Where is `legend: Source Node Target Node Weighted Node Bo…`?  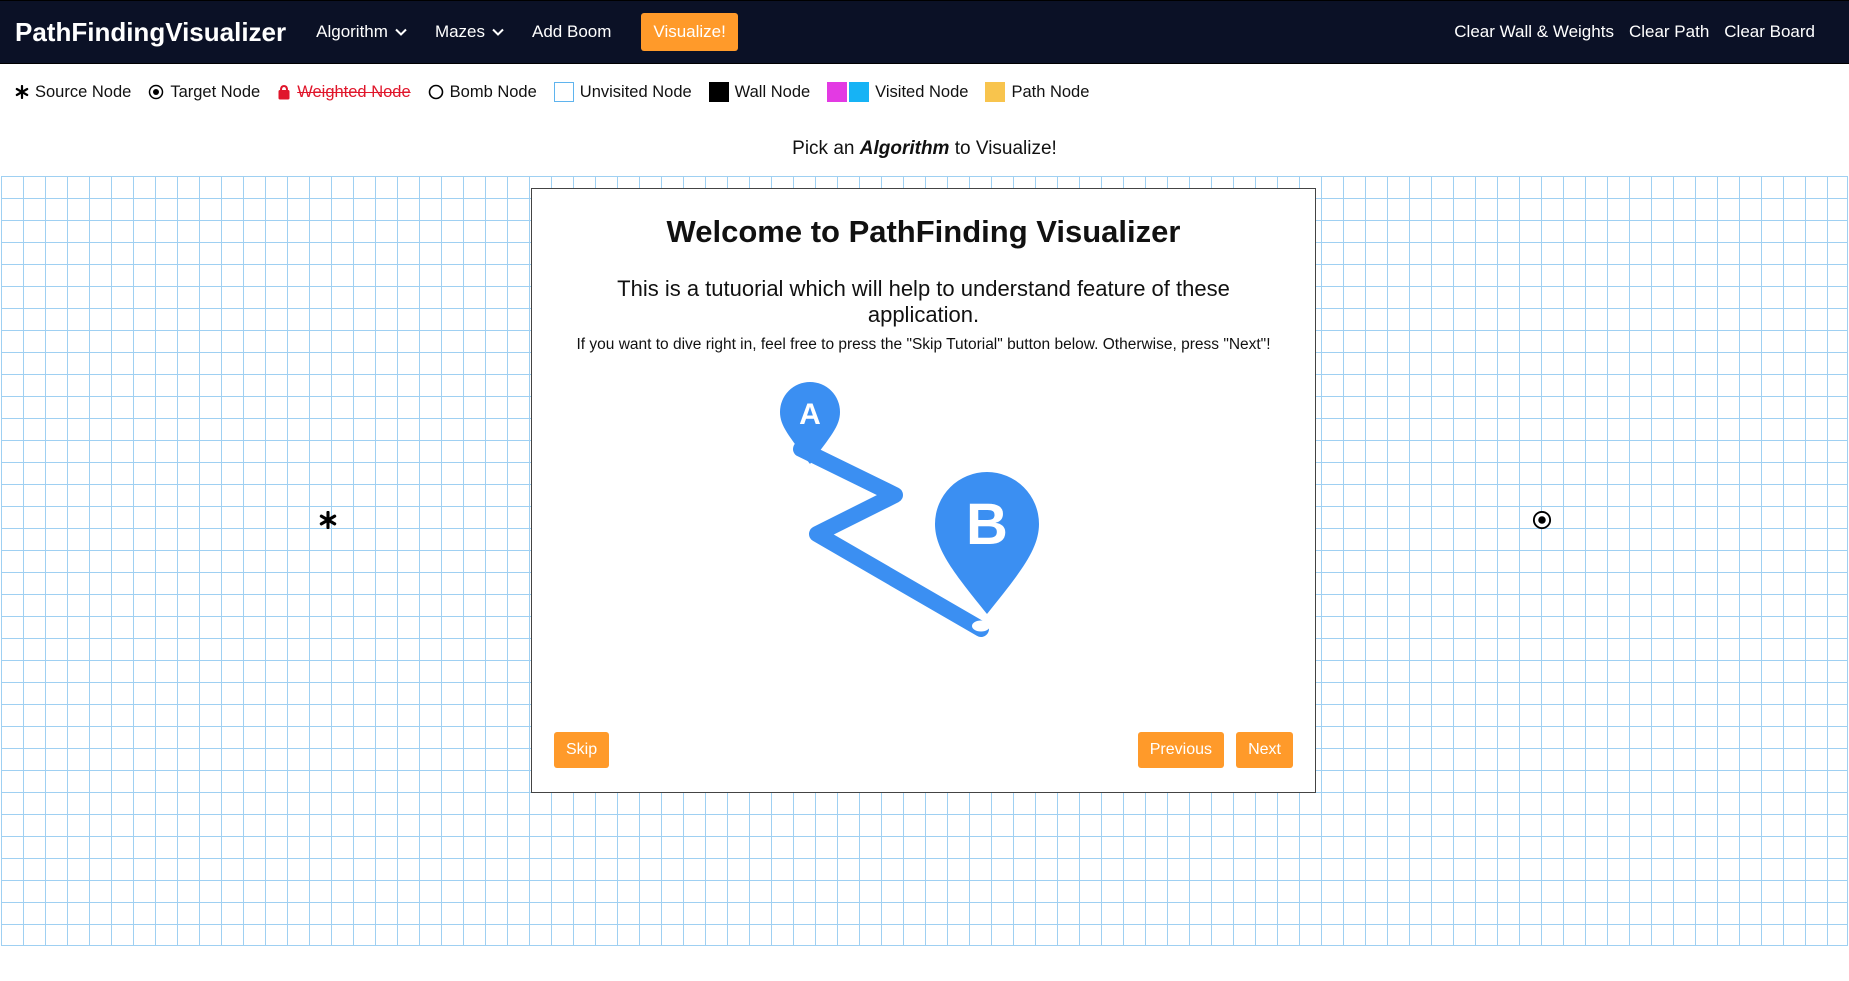
legend: Source Node Target Node Weighted Node Bo… is located at coordinates (560, 92).